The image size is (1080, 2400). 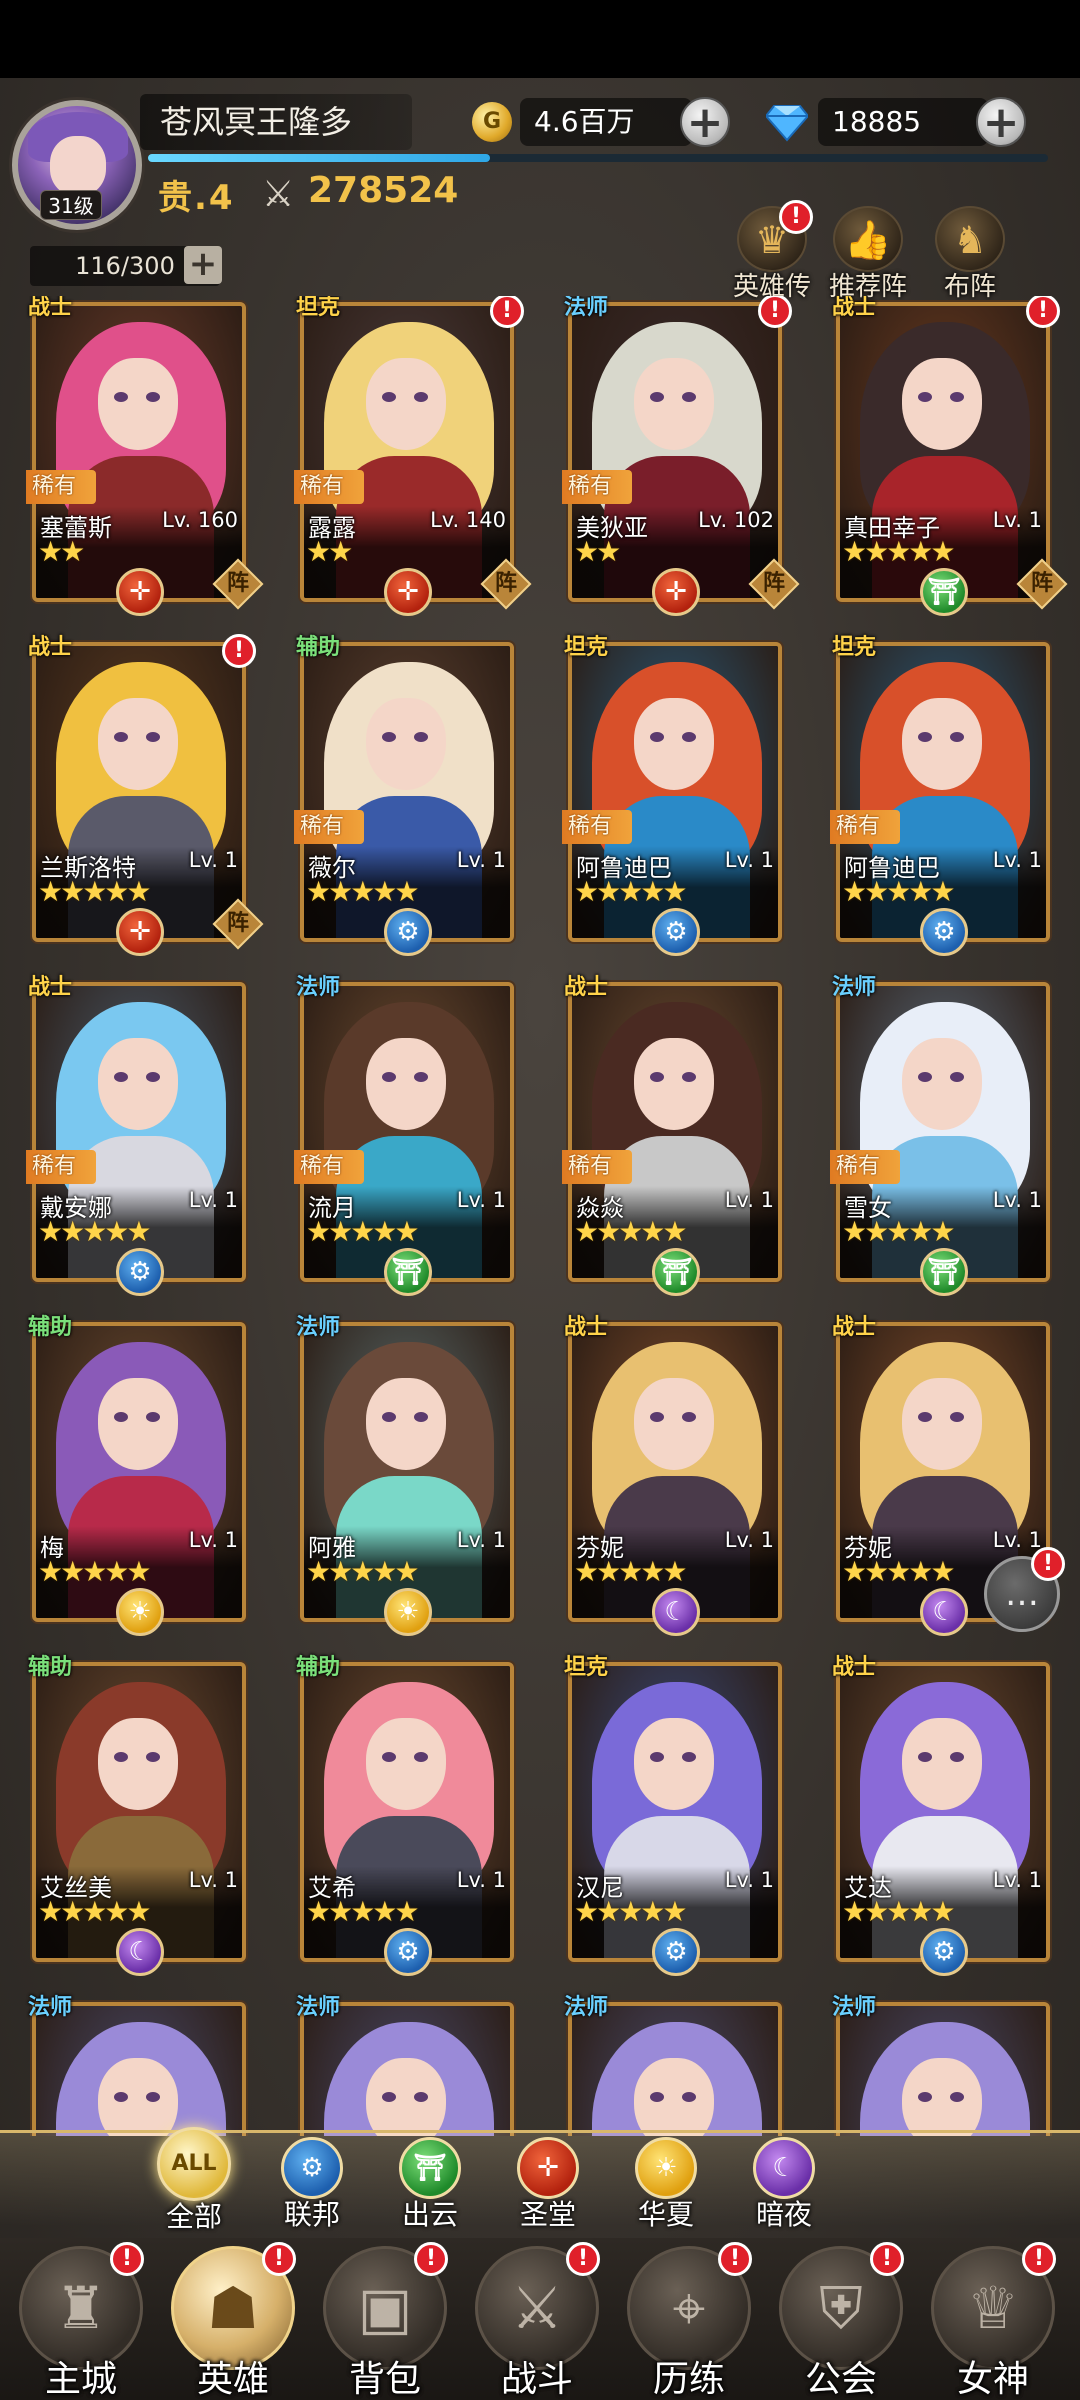 I want to click on top-action-1: 👍 推荐阵, so click(x=868, y=254).